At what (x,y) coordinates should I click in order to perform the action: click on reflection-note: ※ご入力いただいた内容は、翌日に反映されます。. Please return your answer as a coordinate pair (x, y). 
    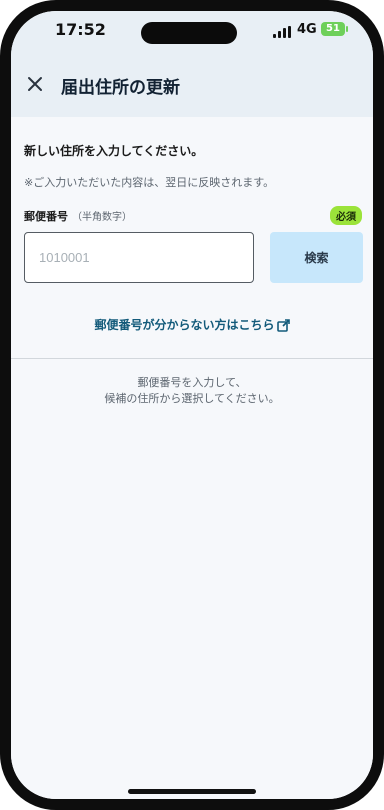
    Looking at the image, I should click on (149, 182).